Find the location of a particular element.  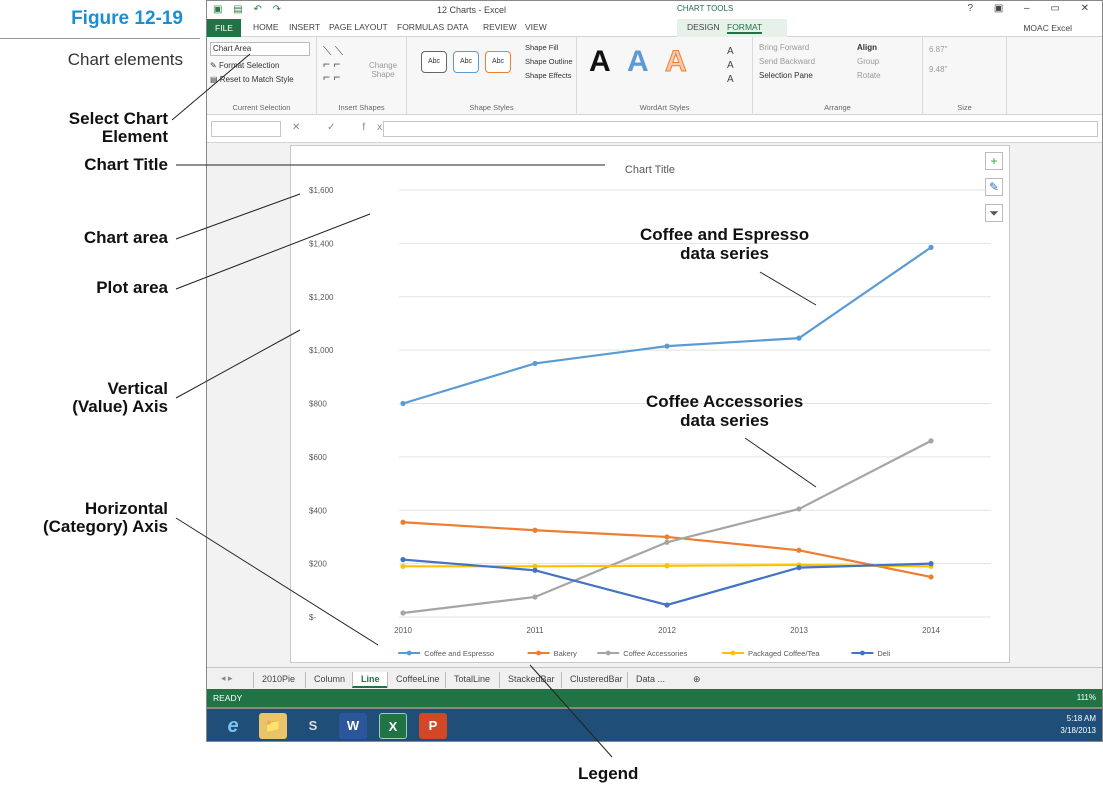

bring-forward-button: Bring Forward is located at coordinates (784, 47).